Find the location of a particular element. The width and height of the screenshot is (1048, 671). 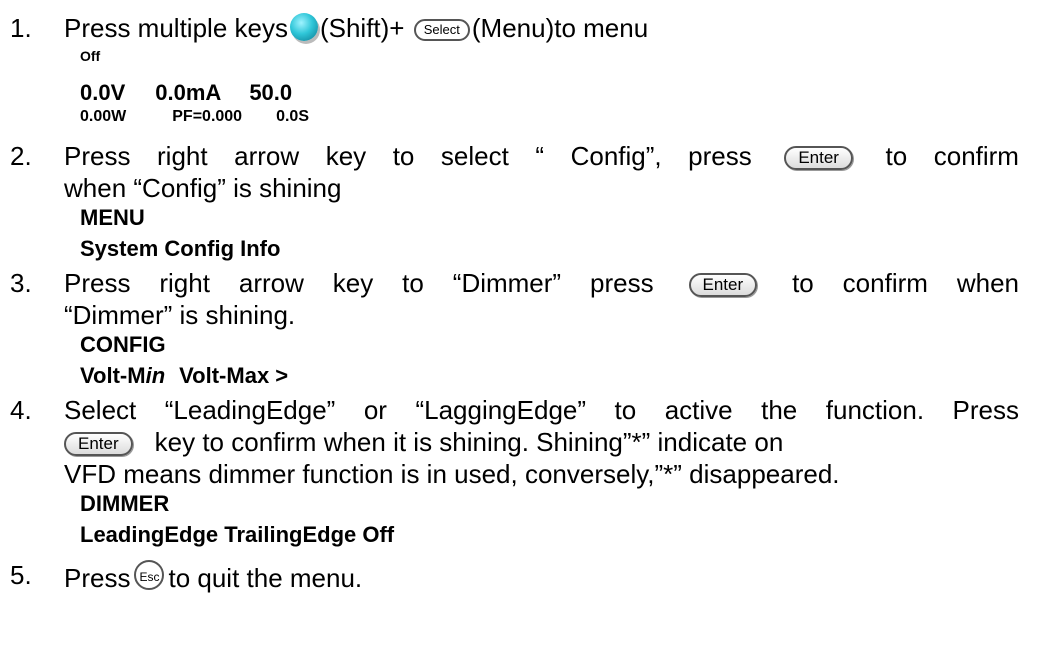

step-text: to confirm when is located at coordinates (905, 283).